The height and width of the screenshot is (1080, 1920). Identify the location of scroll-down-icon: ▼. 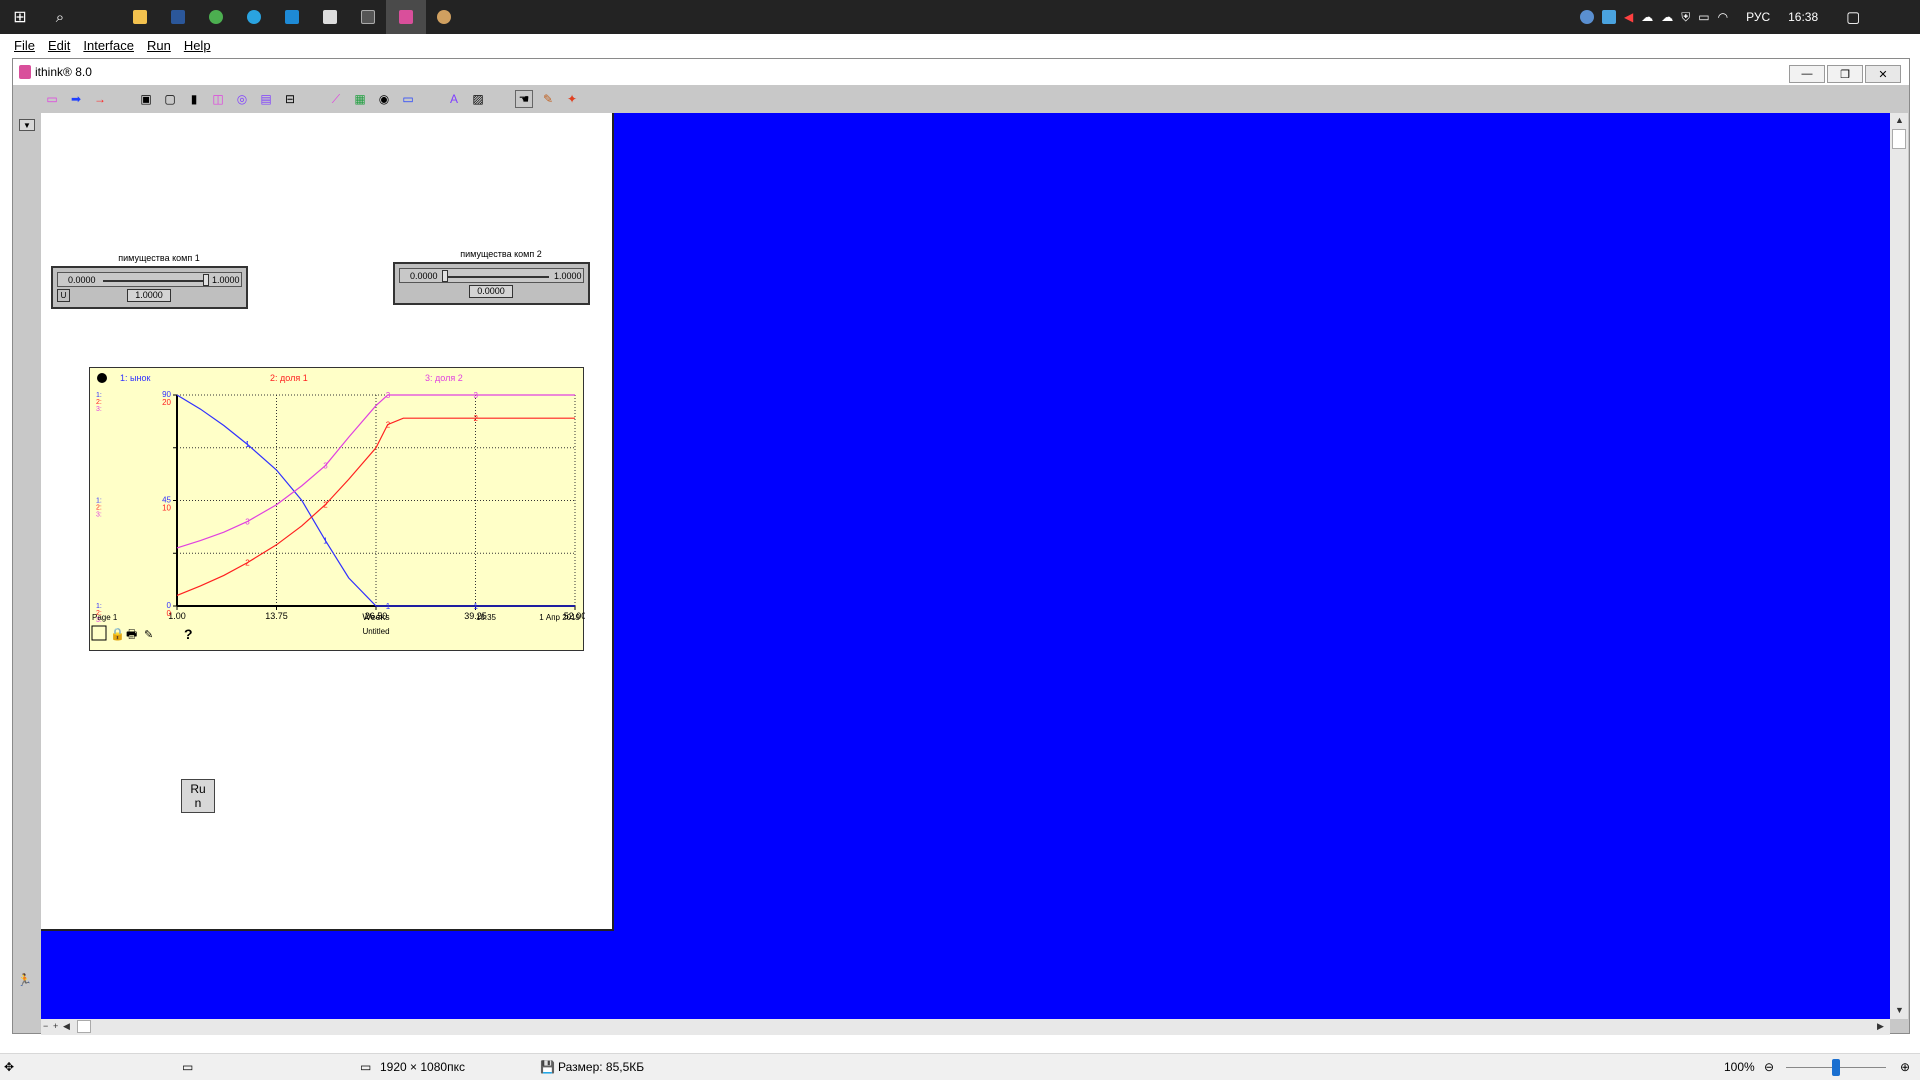
(1899, 1010).